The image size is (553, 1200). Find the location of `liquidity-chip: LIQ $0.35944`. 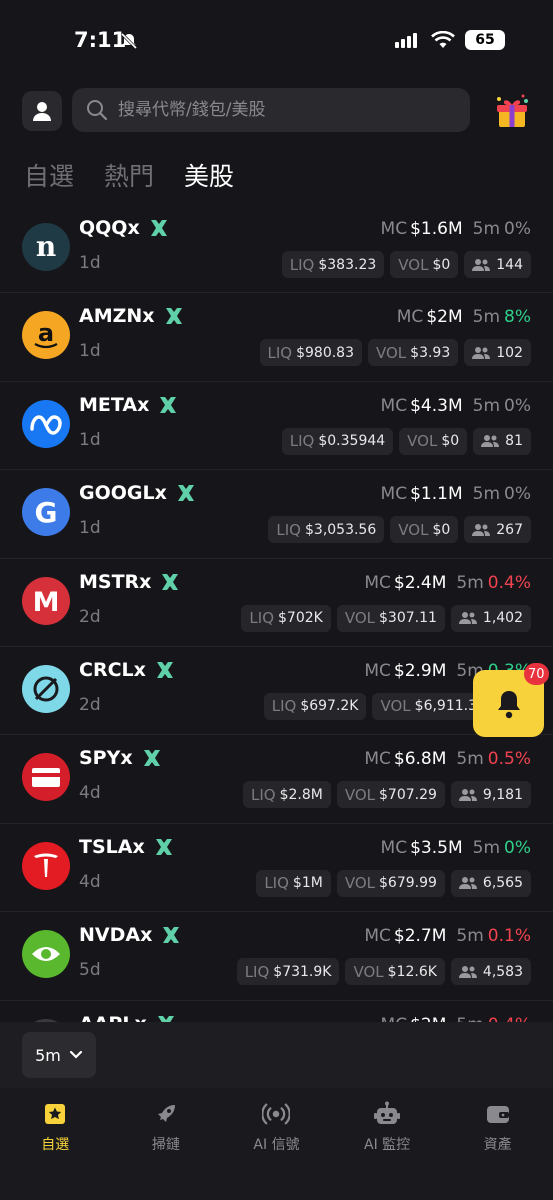

liquidity-chip: LIQ $0.35944 is located at coordinates (337, 441).